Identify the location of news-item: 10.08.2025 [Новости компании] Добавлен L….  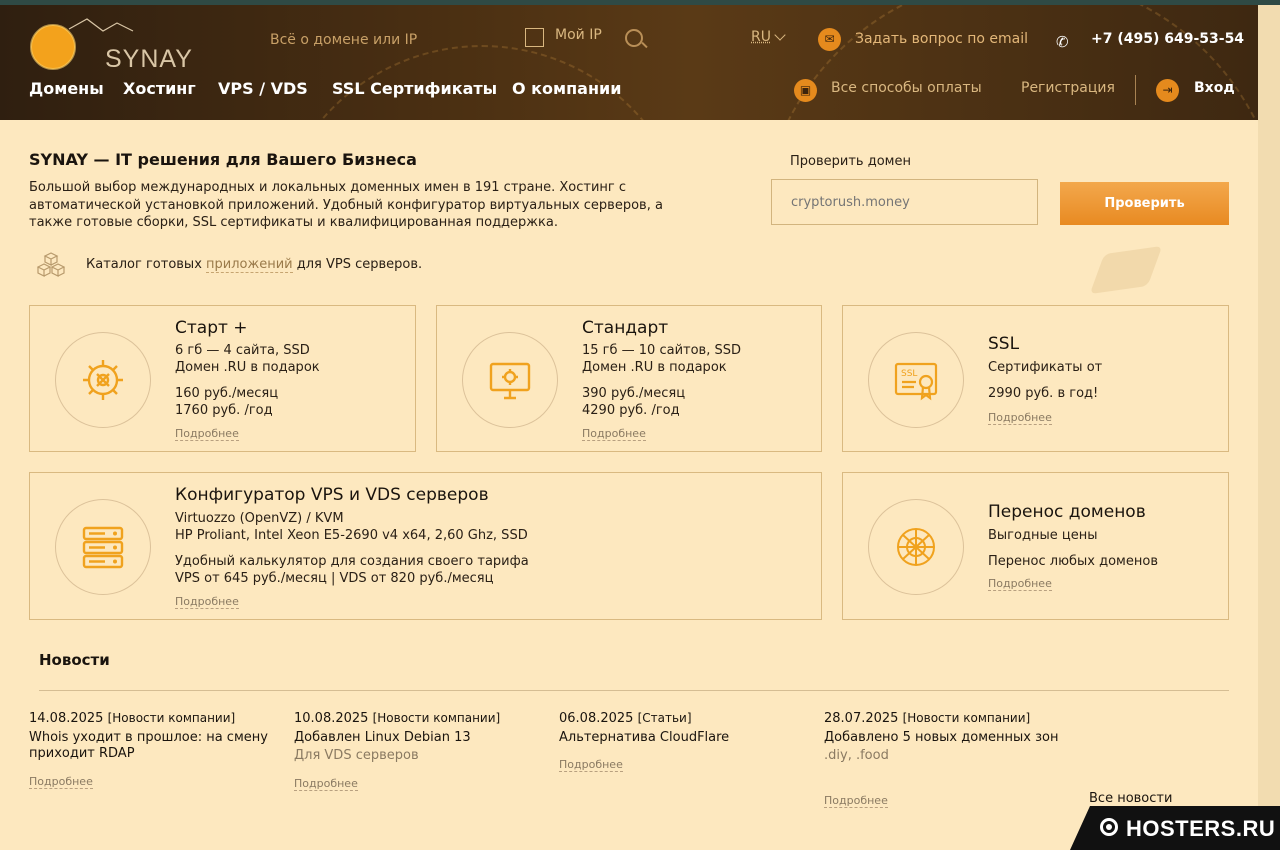
(416, 737).